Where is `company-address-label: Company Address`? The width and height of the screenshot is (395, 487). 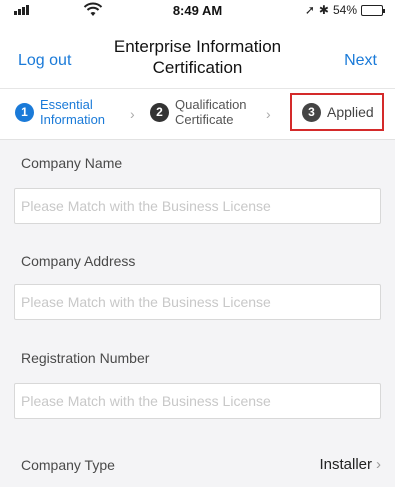 company-address-label: Company Address is located at coordinates (78, 261).